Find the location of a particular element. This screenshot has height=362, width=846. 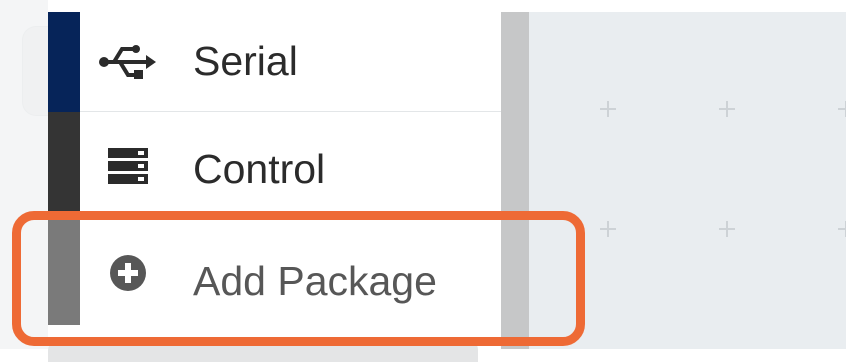

plus-circle-icon is located at coordinates (128, 273).